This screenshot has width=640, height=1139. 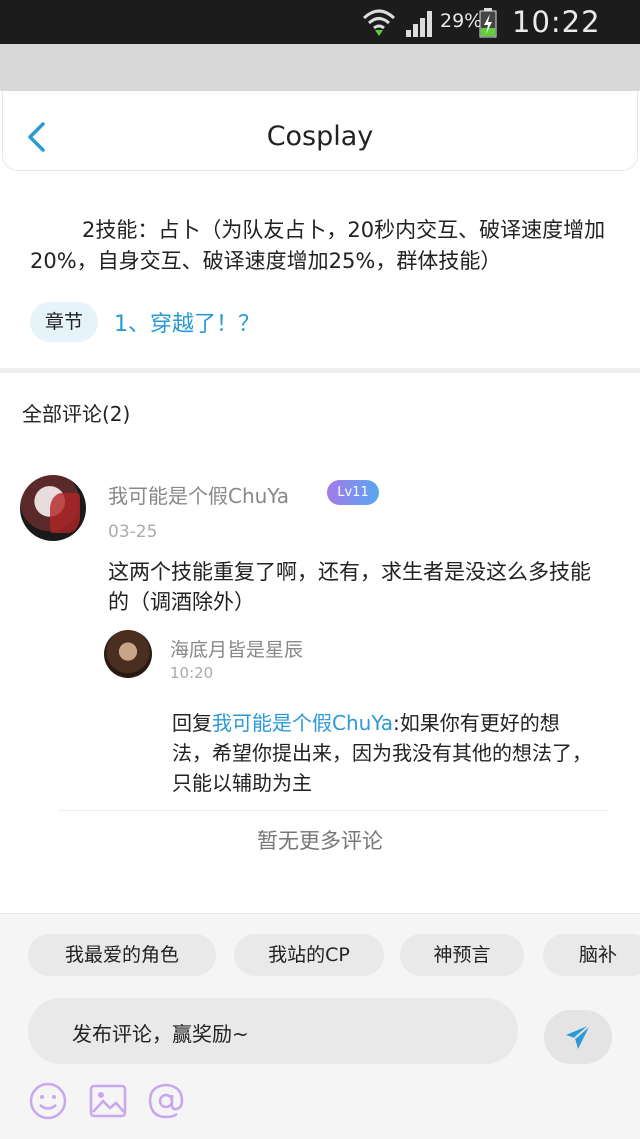 I want to click on battery-icon, so click(x=488, y=23).